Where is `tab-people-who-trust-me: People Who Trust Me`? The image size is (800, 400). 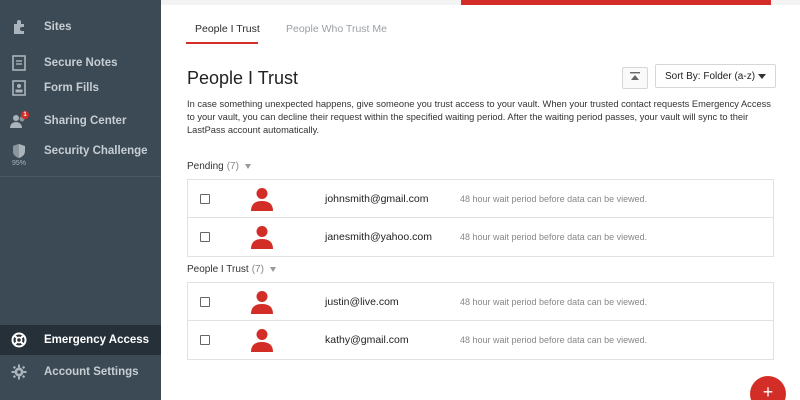 tab-people-who-trust-me: People Who Trust Me is located at coordinates (336, 29).